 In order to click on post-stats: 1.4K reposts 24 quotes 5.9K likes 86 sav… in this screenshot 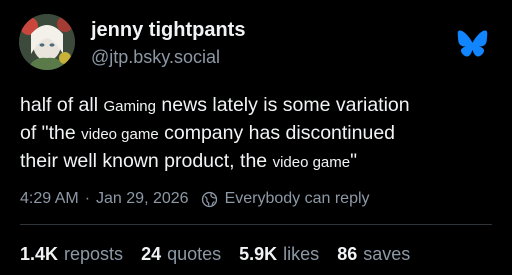, I will do `click(224, 254)`.